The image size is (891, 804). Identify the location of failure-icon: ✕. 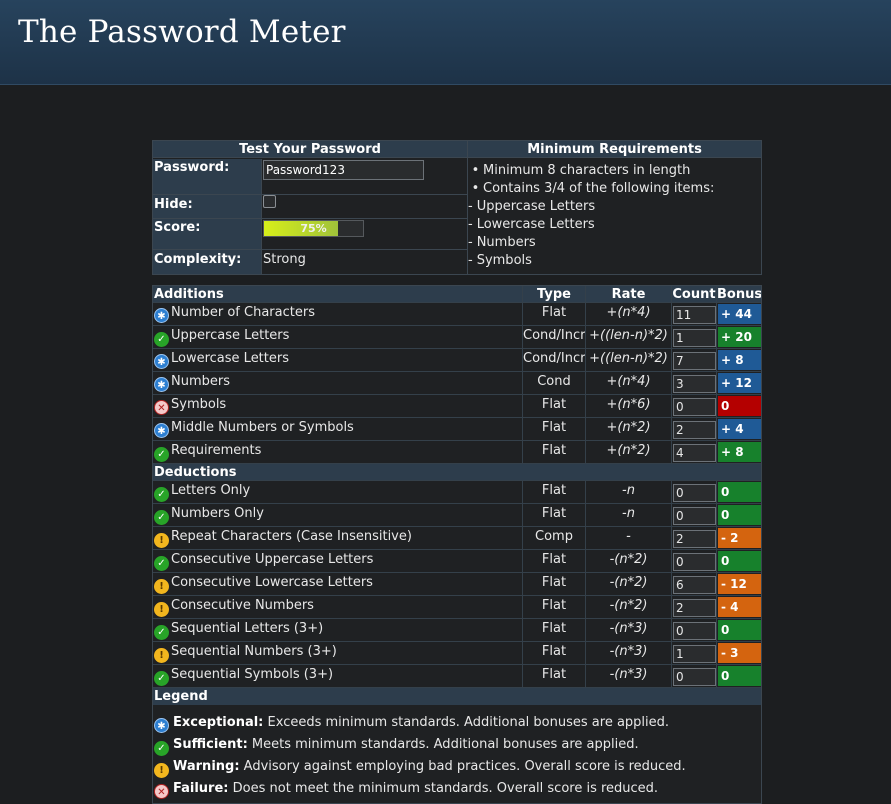
(161, 791).